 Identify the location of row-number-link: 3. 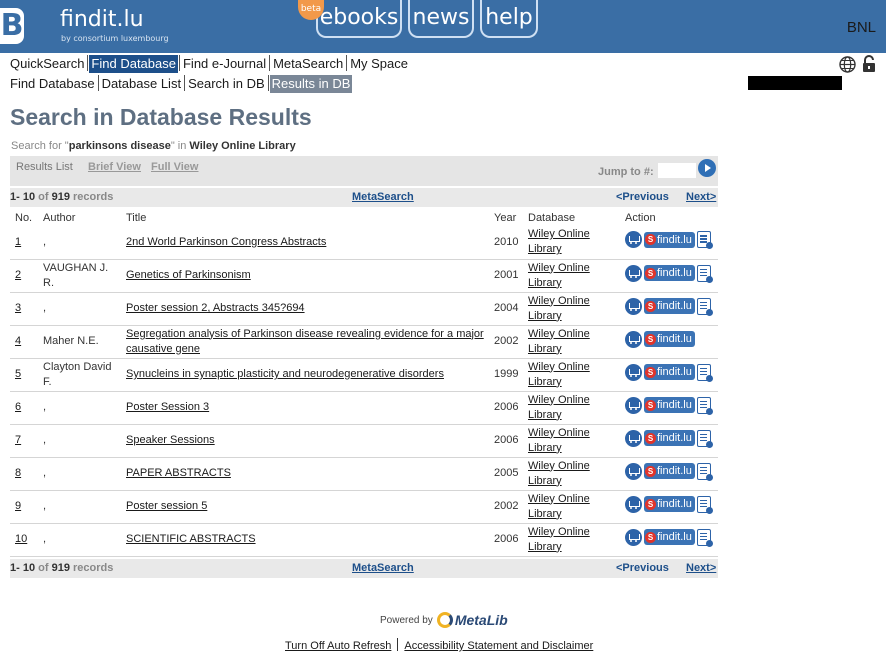
(18, 308).